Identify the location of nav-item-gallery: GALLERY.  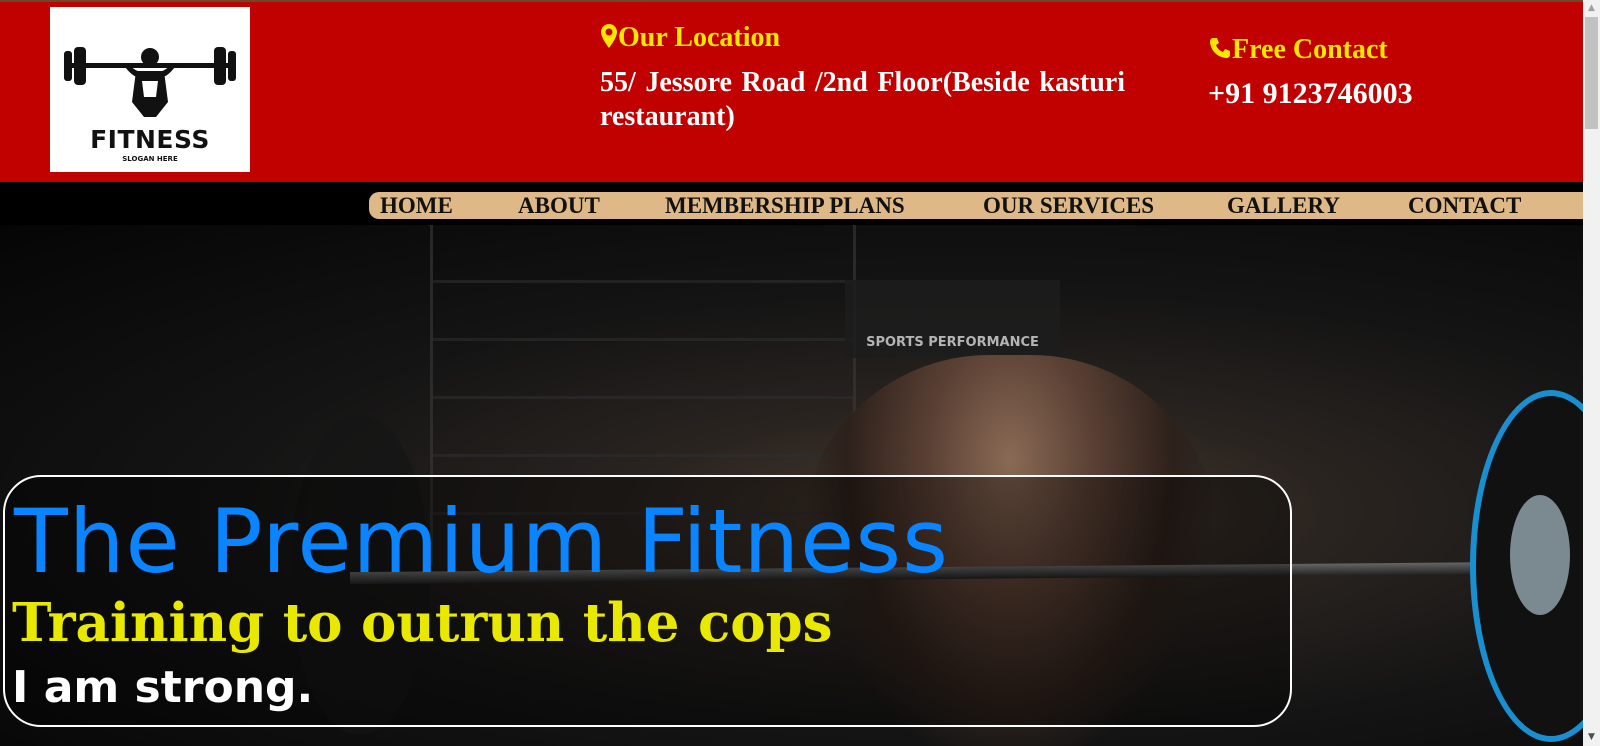
(1283, 206).